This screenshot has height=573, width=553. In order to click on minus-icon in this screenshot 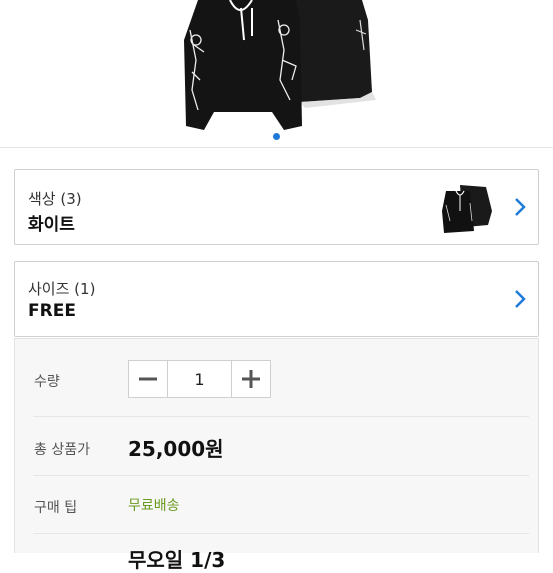, I will do `click(148, 379)`.